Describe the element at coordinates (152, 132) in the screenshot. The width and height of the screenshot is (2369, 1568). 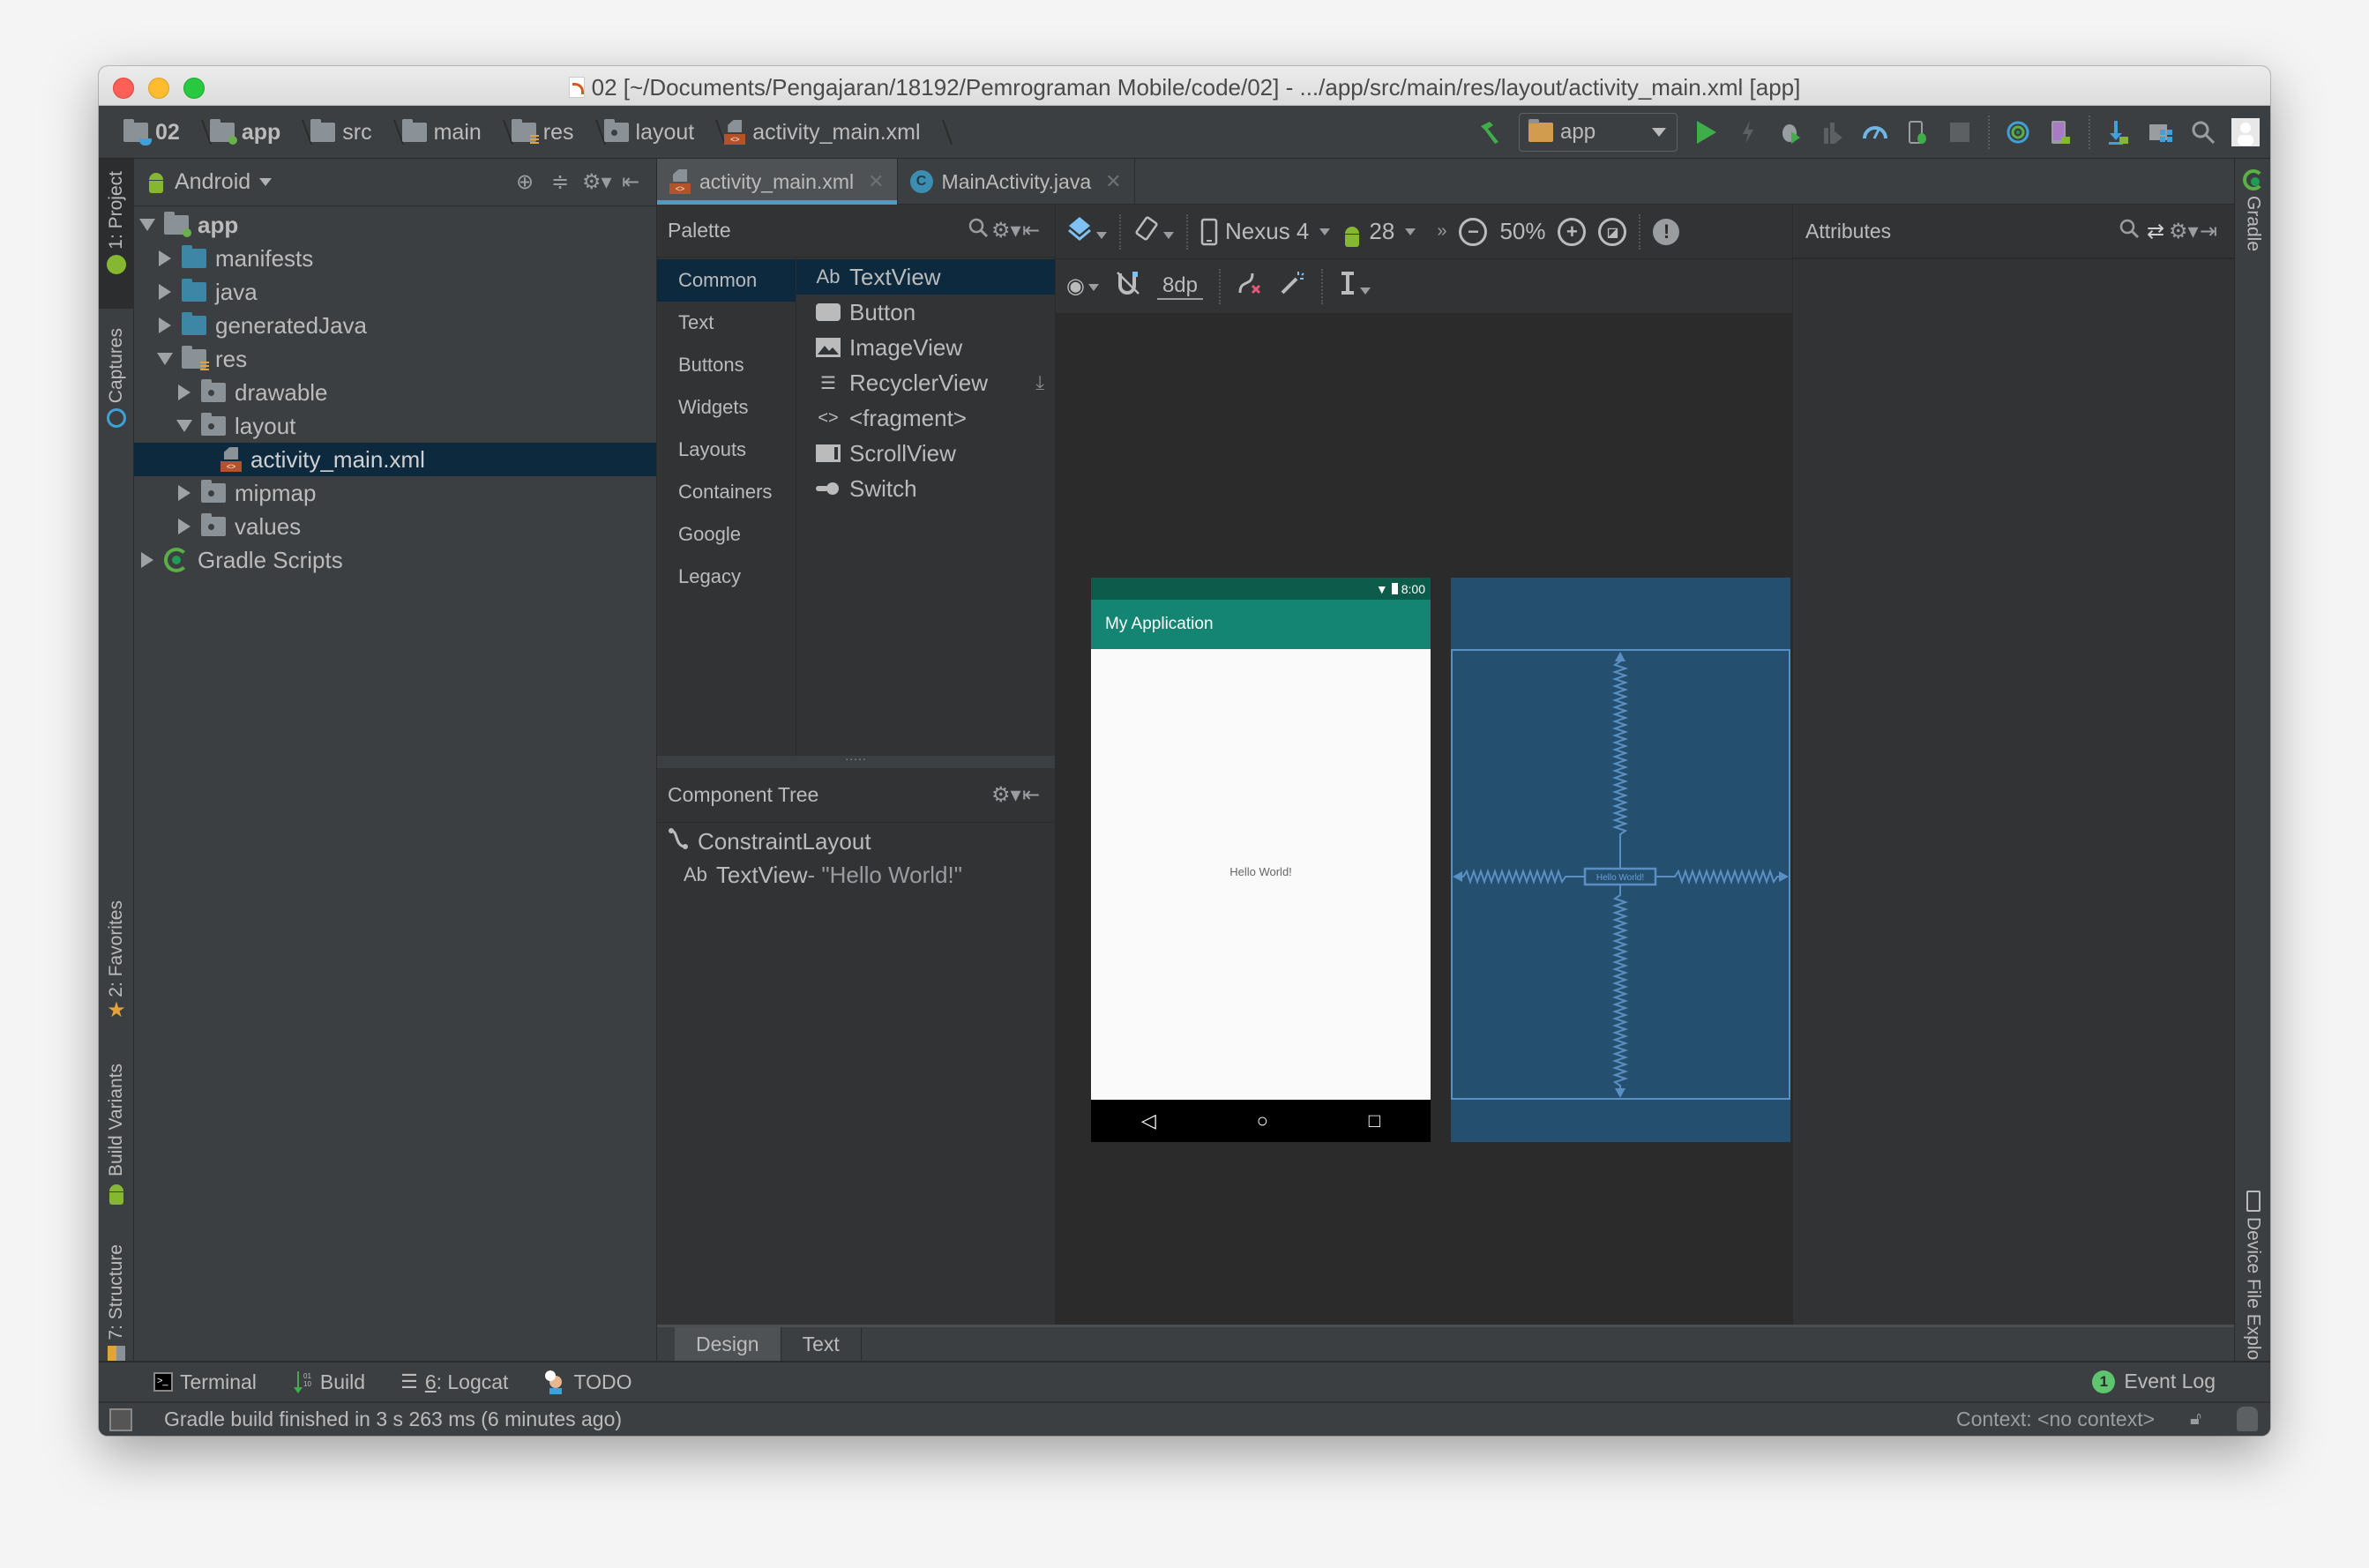
I see `breadcrumb-item-02: 02` at that location.